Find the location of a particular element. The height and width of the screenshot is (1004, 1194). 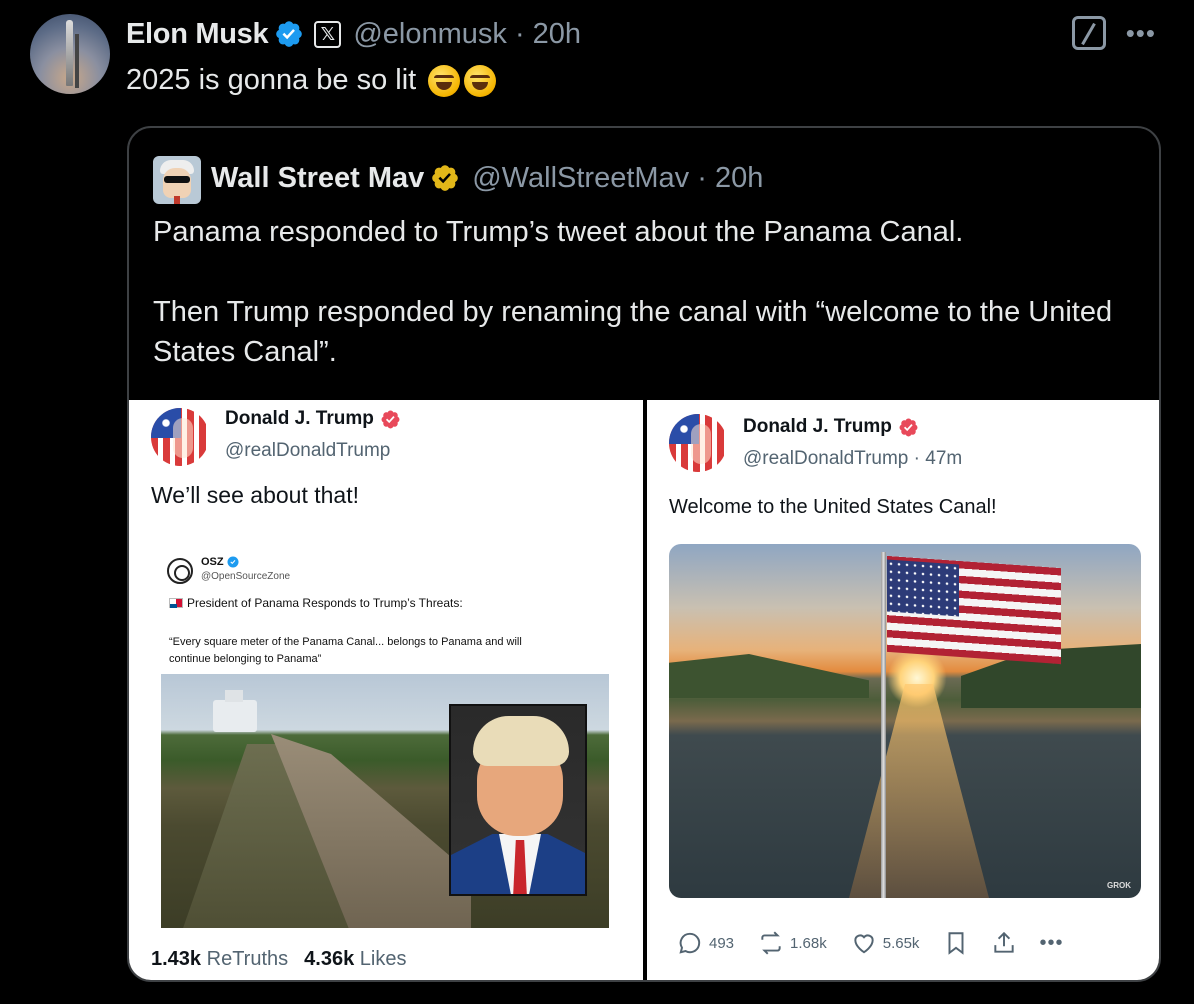

retruths-stat: 1.43k ReTruths is located at coordinates (220, 959).